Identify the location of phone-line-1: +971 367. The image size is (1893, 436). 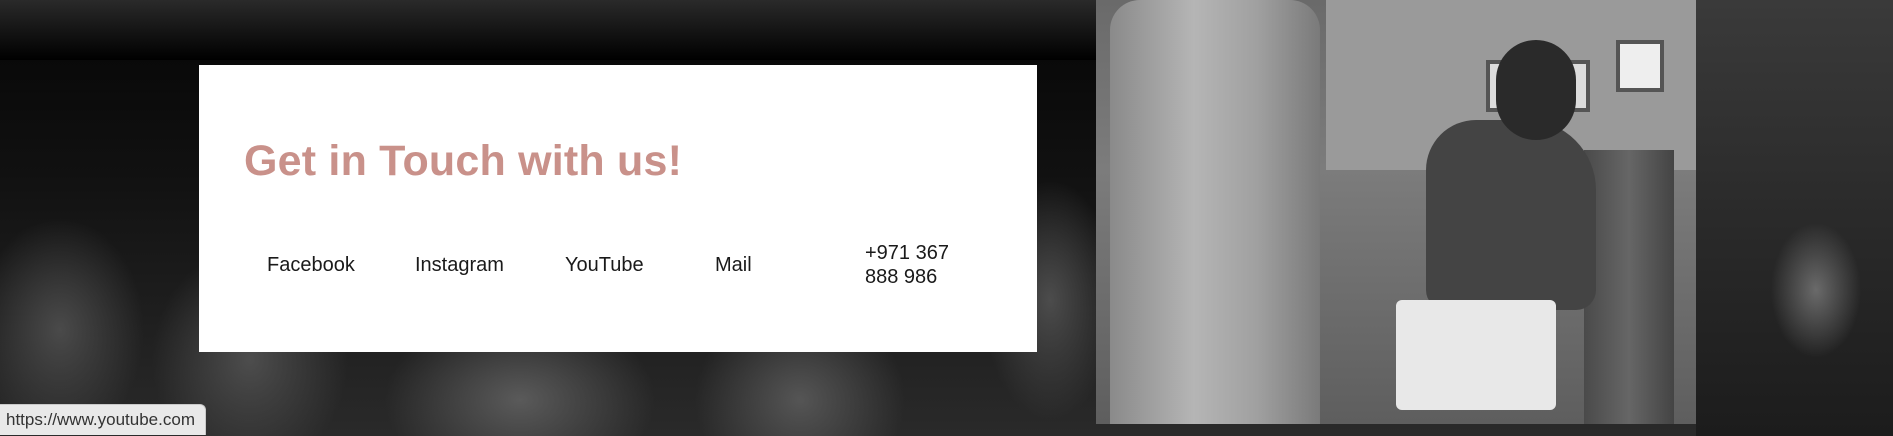
(907, 253).